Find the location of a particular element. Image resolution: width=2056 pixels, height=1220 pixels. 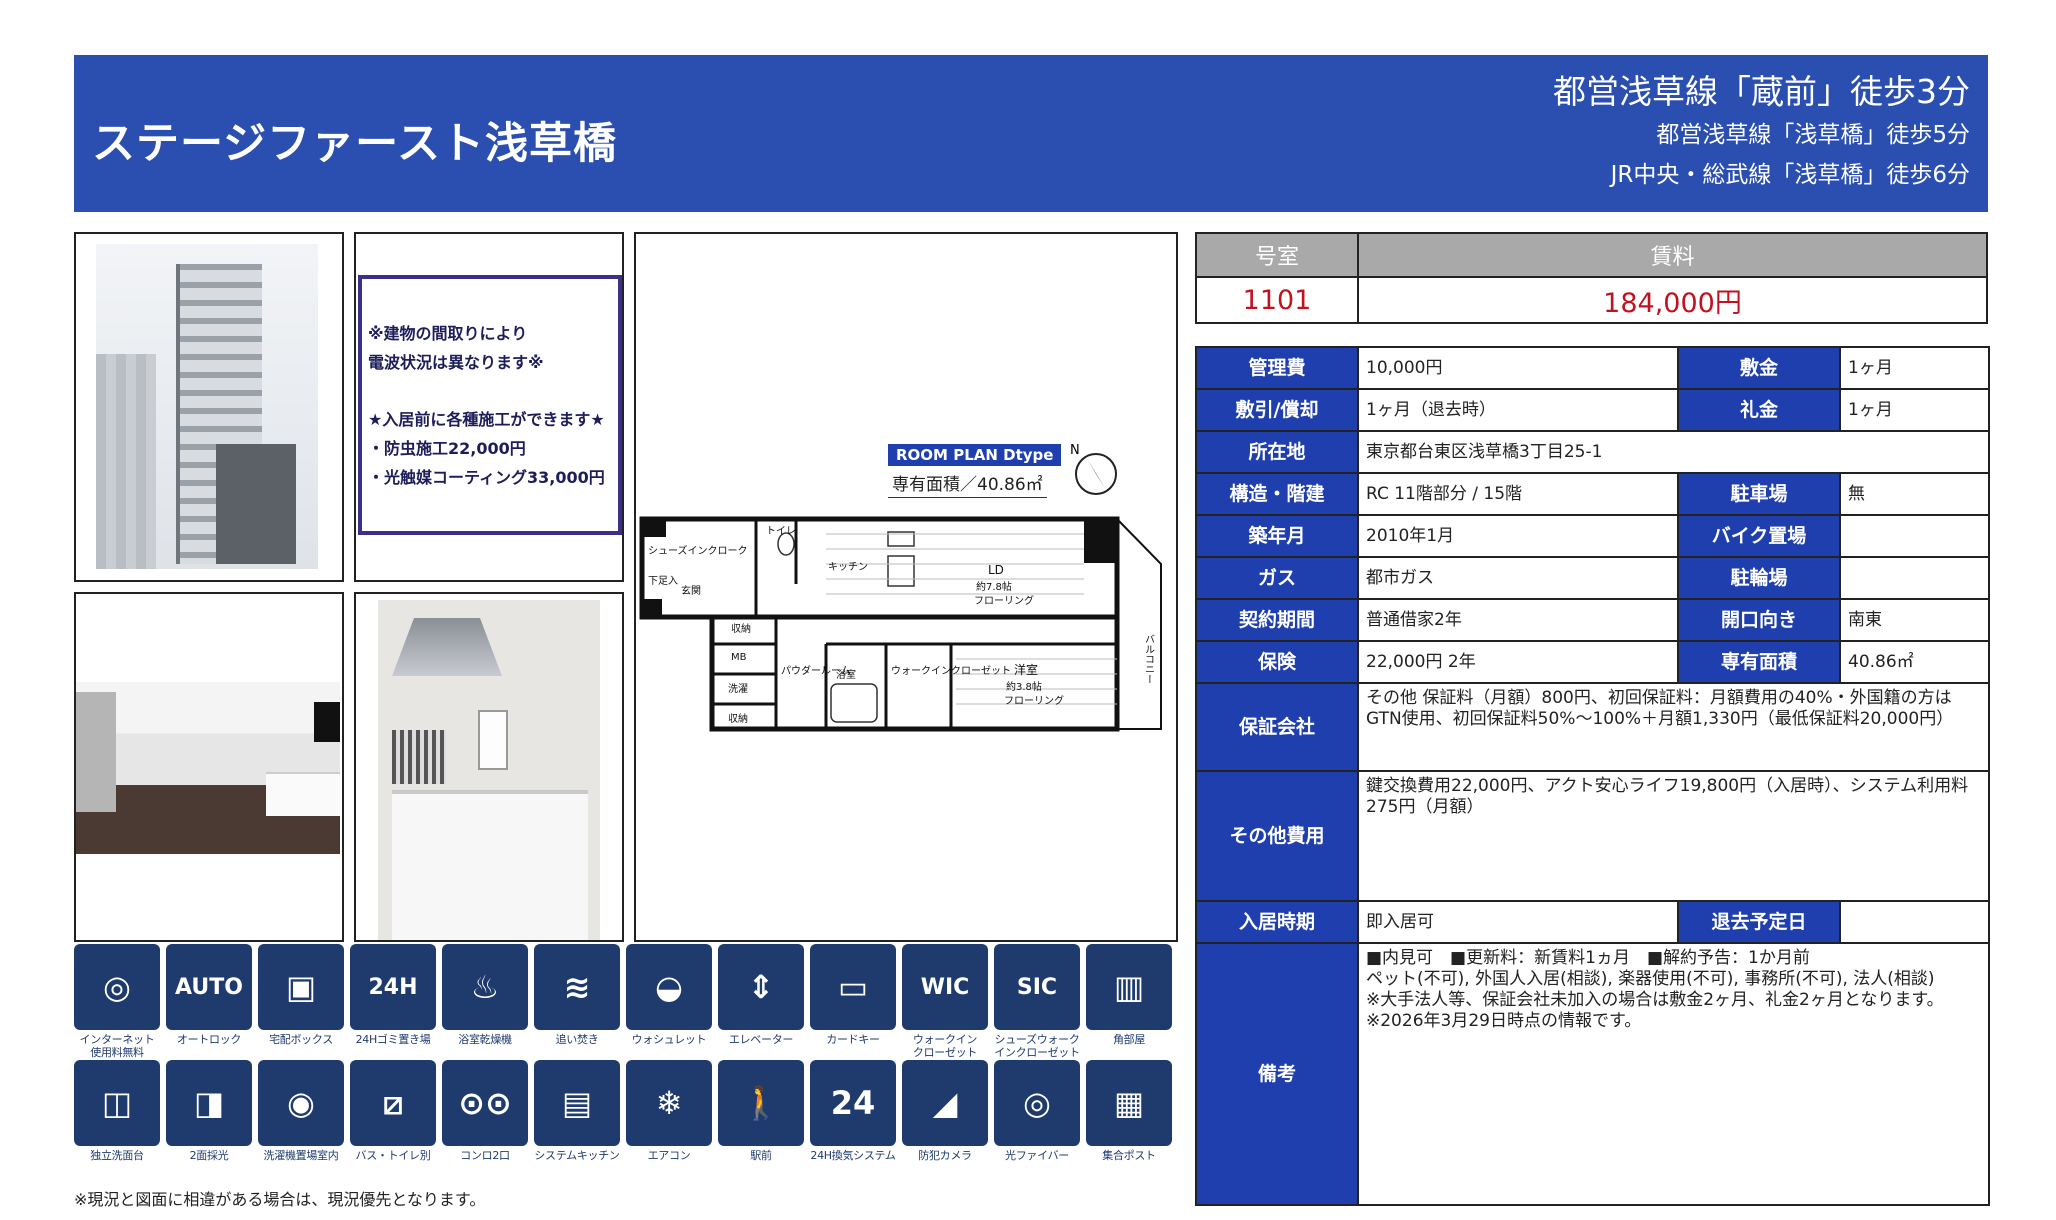

plan-western-label: 洋室 is located at coordinates (1026, 669).